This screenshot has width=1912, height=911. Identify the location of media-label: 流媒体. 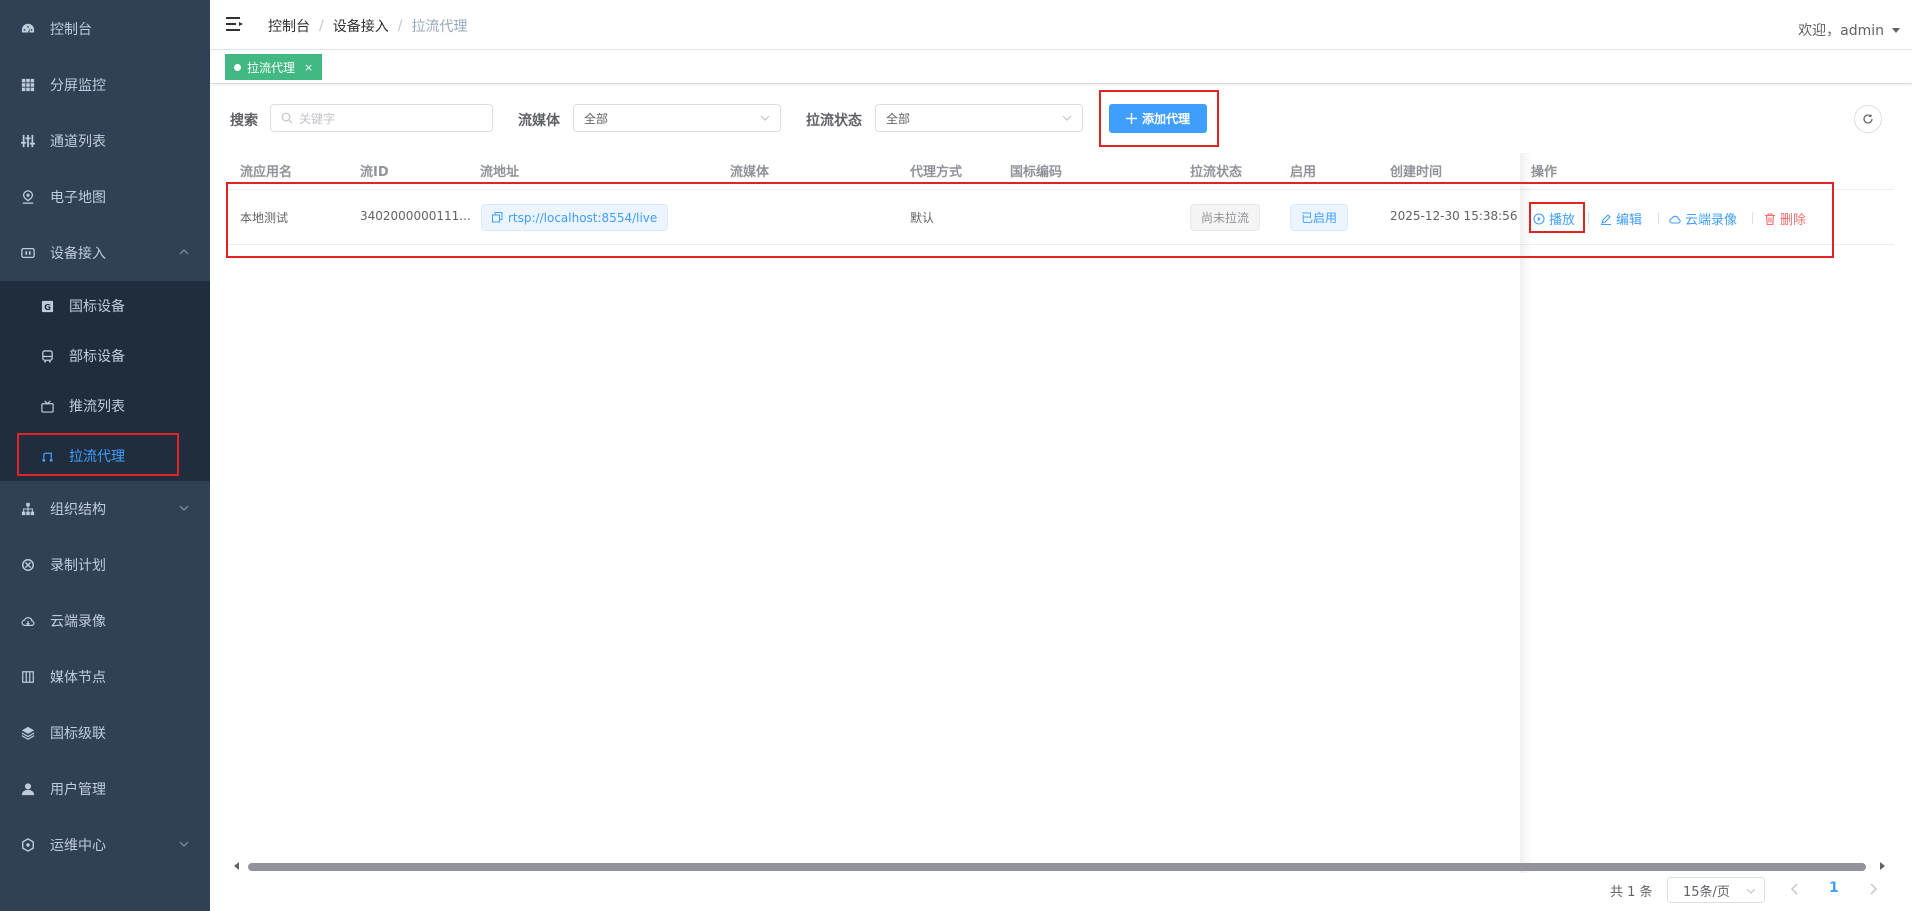
(539, 121).